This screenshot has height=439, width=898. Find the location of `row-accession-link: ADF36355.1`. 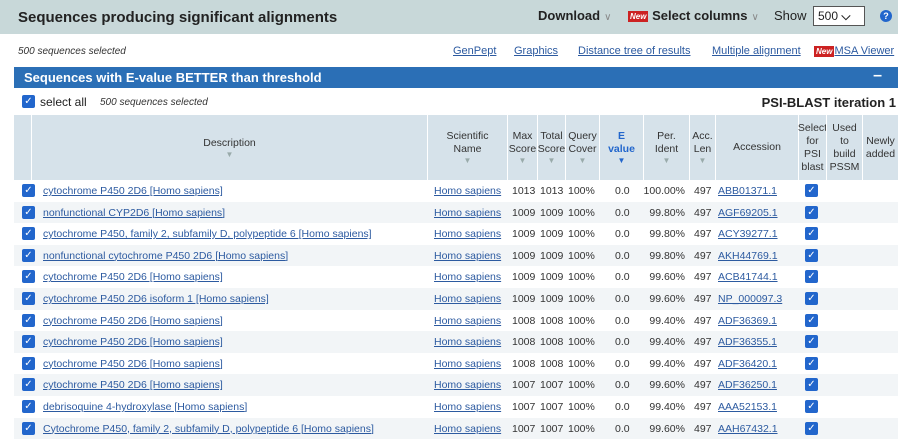

row-accession-link: ADF36355.1 is located at coordinates (747, 342).